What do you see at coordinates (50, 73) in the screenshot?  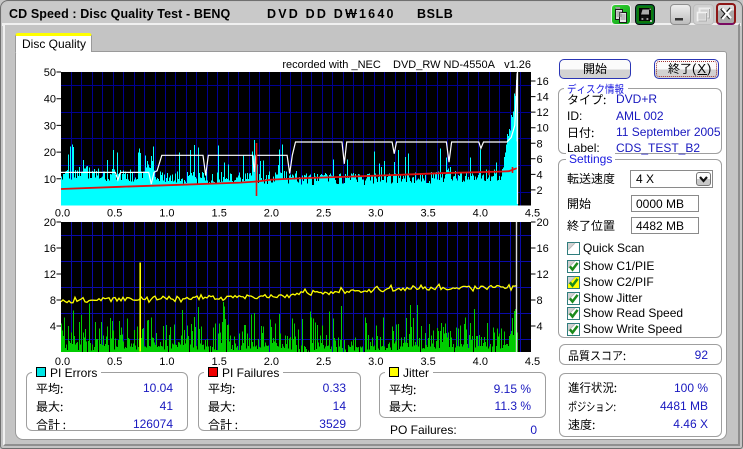 I see `svg-text: 50` at bounding box center [50, 73].